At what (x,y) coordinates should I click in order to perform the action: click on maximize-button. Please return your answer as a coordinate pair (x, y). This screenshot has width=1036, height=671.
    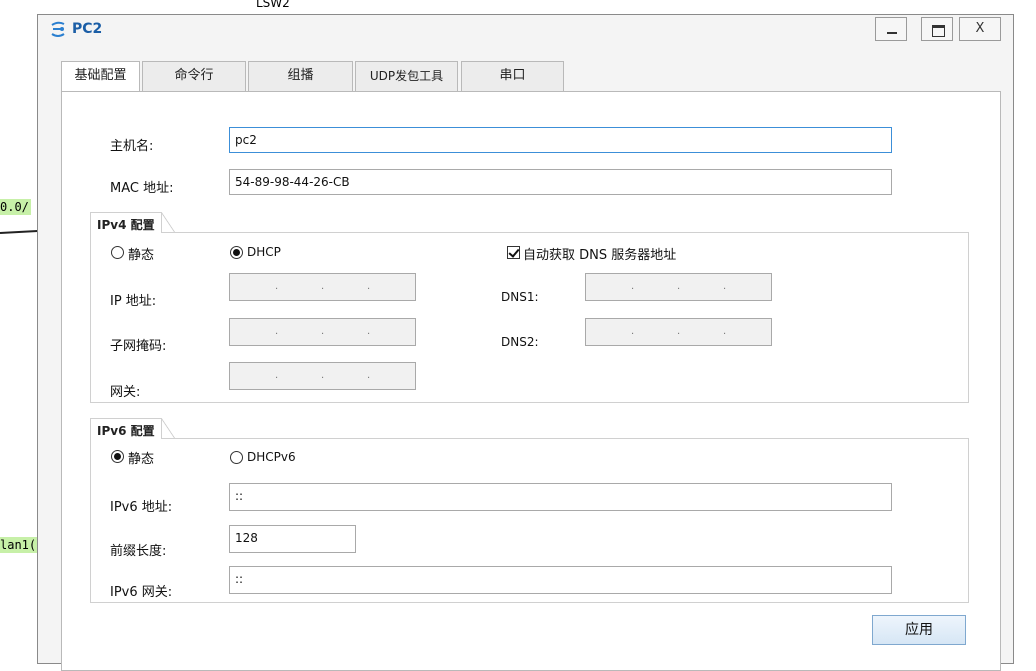
    Looking at the image, I should click on (937, 29).